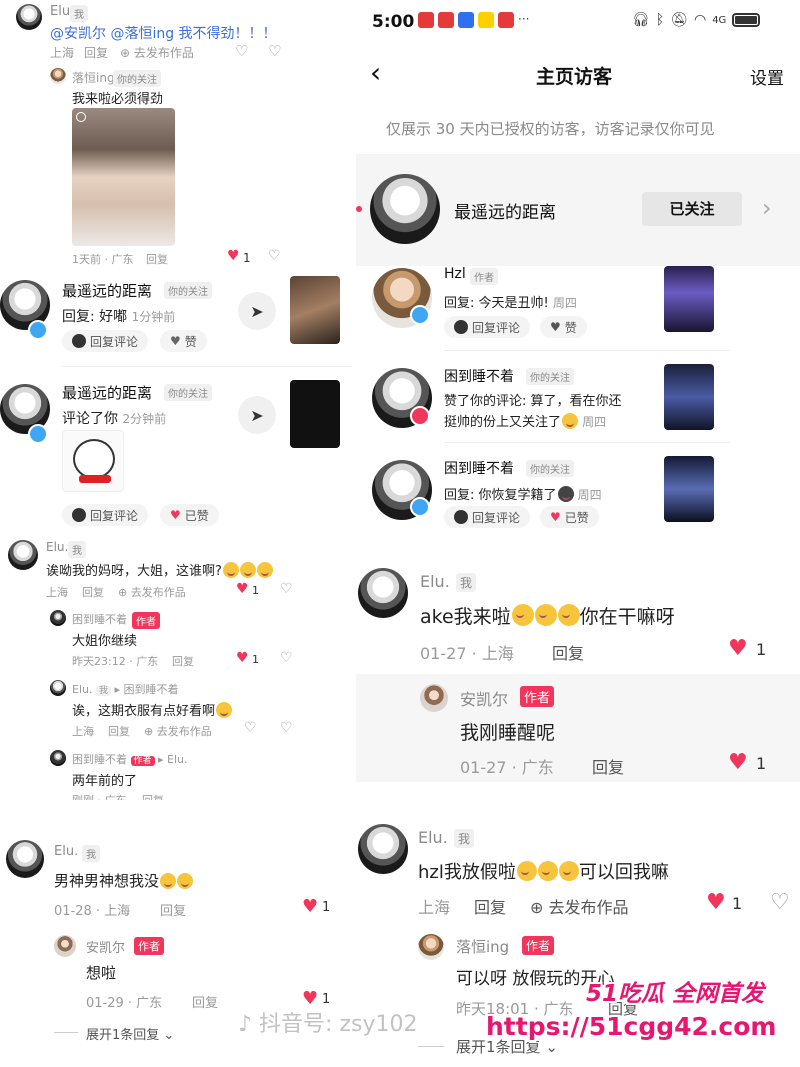 This screenshot has height=1067, width=800. I want to click on signal-label: 4G, so click(719, 20).